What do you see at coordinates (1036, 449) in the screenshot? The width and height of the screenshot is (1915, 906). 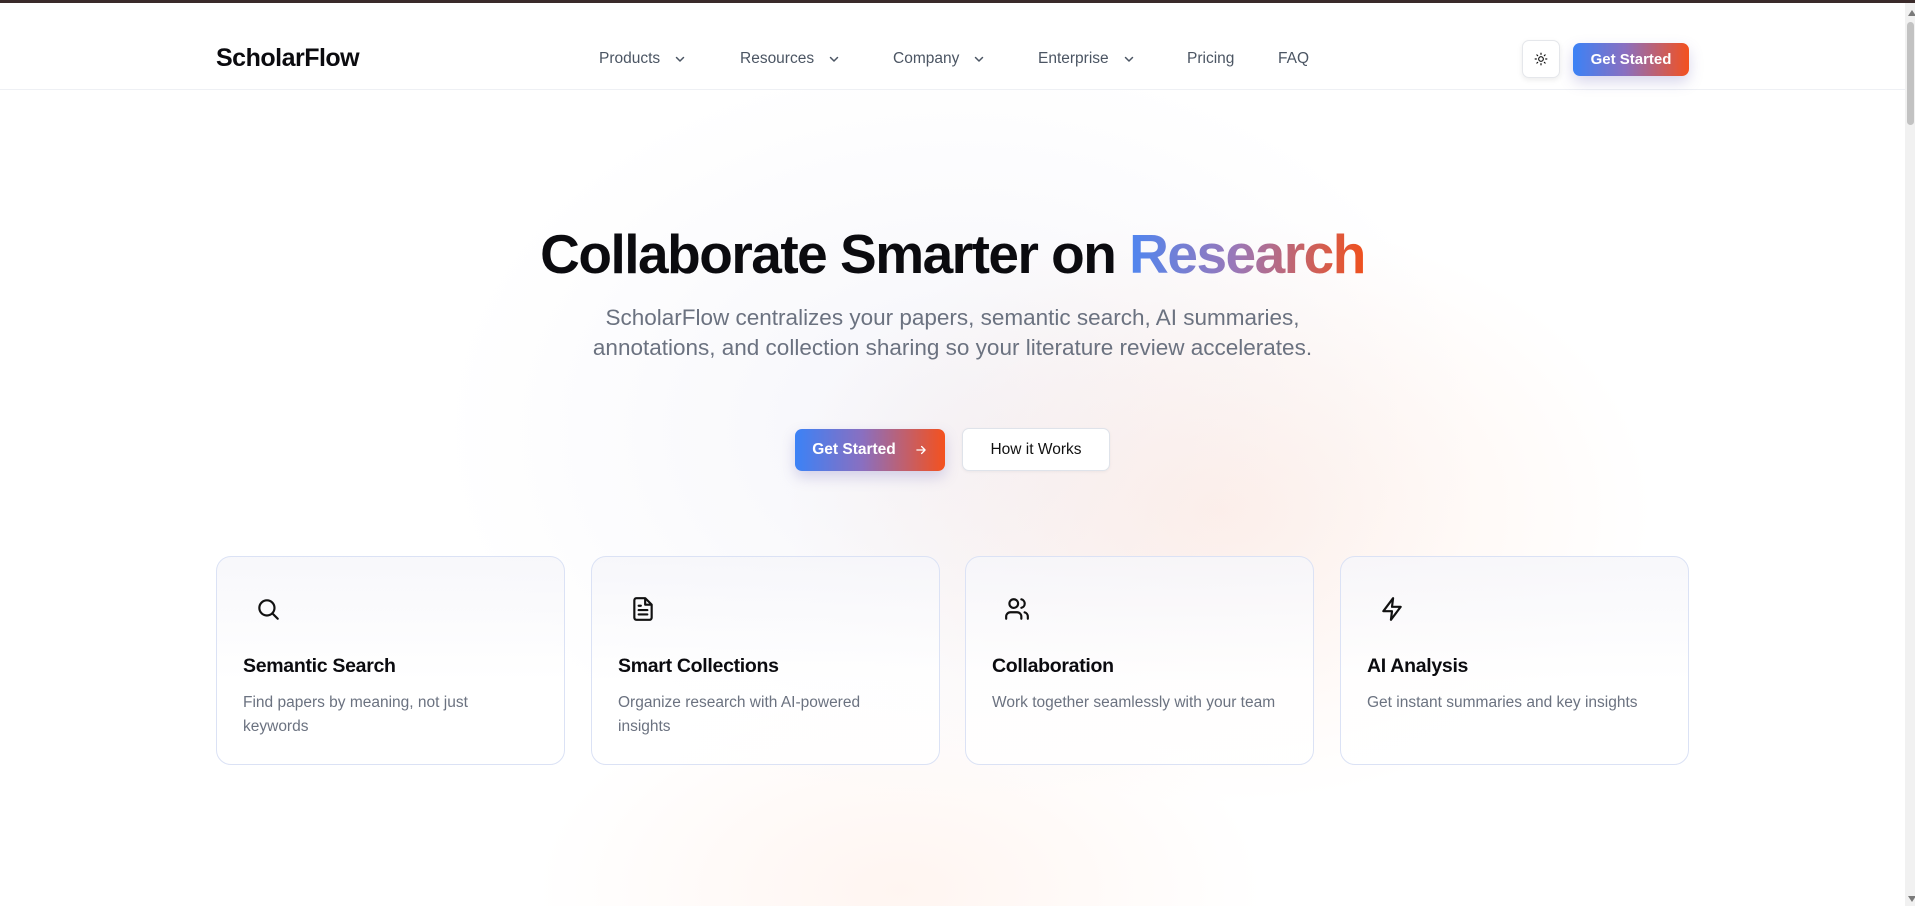 I see `how-it-works-button: How it Works` at bounding box center [1036, 449].